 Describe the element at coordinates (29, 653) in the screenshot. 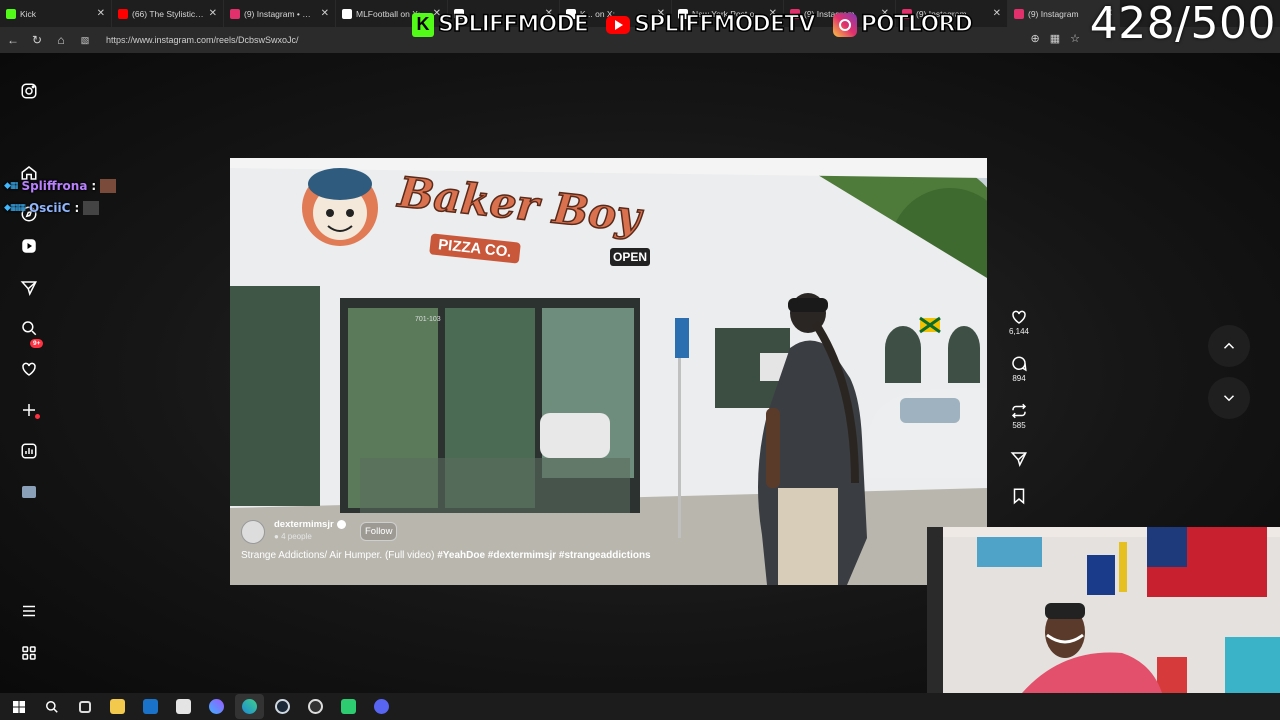

I see `also-from-meta-icon` at that location.